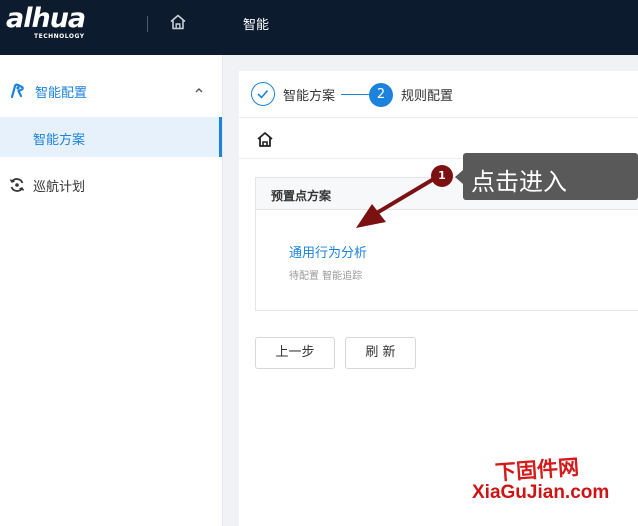  Describe the element at coordinates (295, 353) in the screenshot. I see `previous-step-button: 上一步` at that location.